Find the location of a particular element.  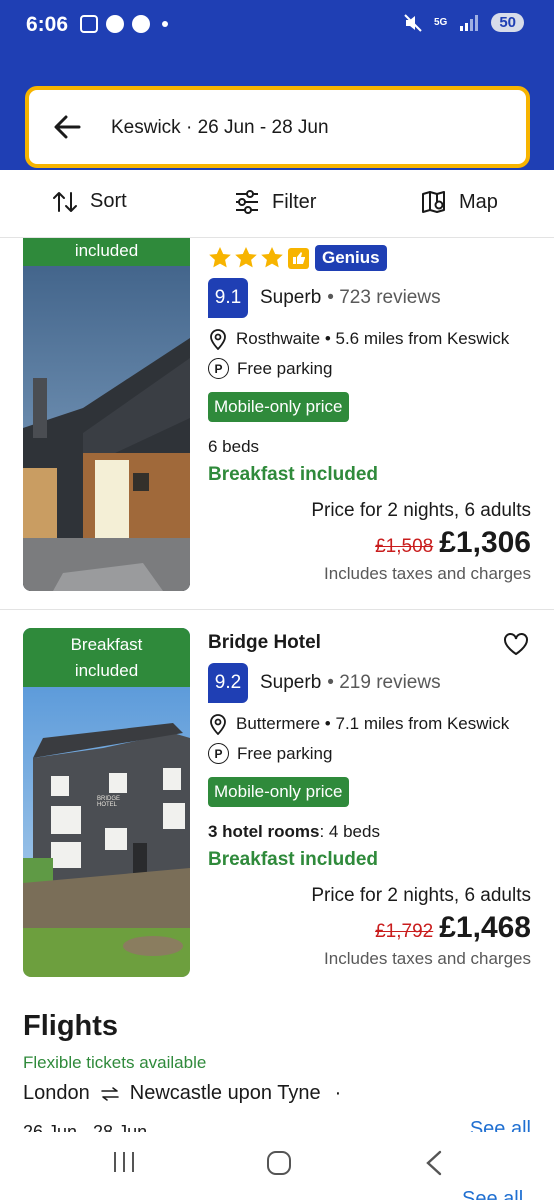

screenshot-icon is located at coordinates (89, 24).